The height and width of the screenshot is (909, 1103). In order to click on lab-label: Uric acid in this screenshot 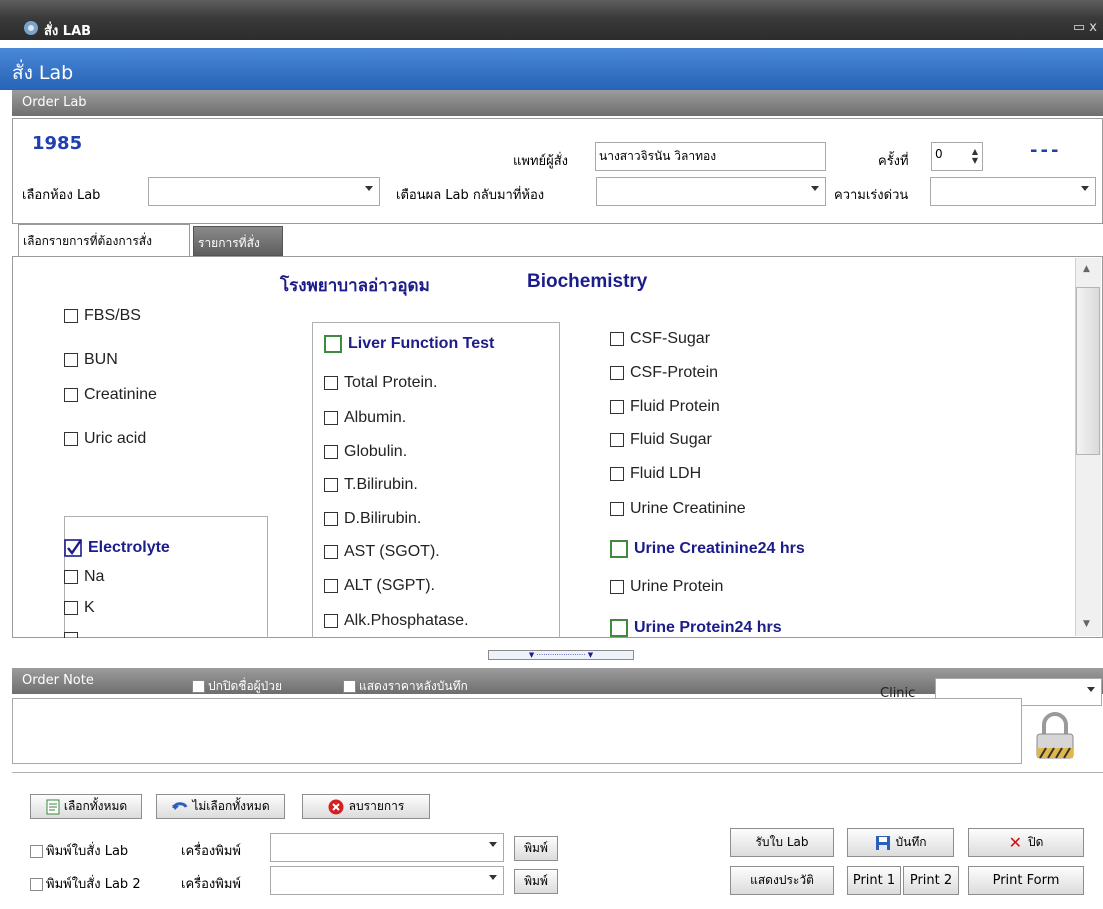, I will do `click(115, 438)`.